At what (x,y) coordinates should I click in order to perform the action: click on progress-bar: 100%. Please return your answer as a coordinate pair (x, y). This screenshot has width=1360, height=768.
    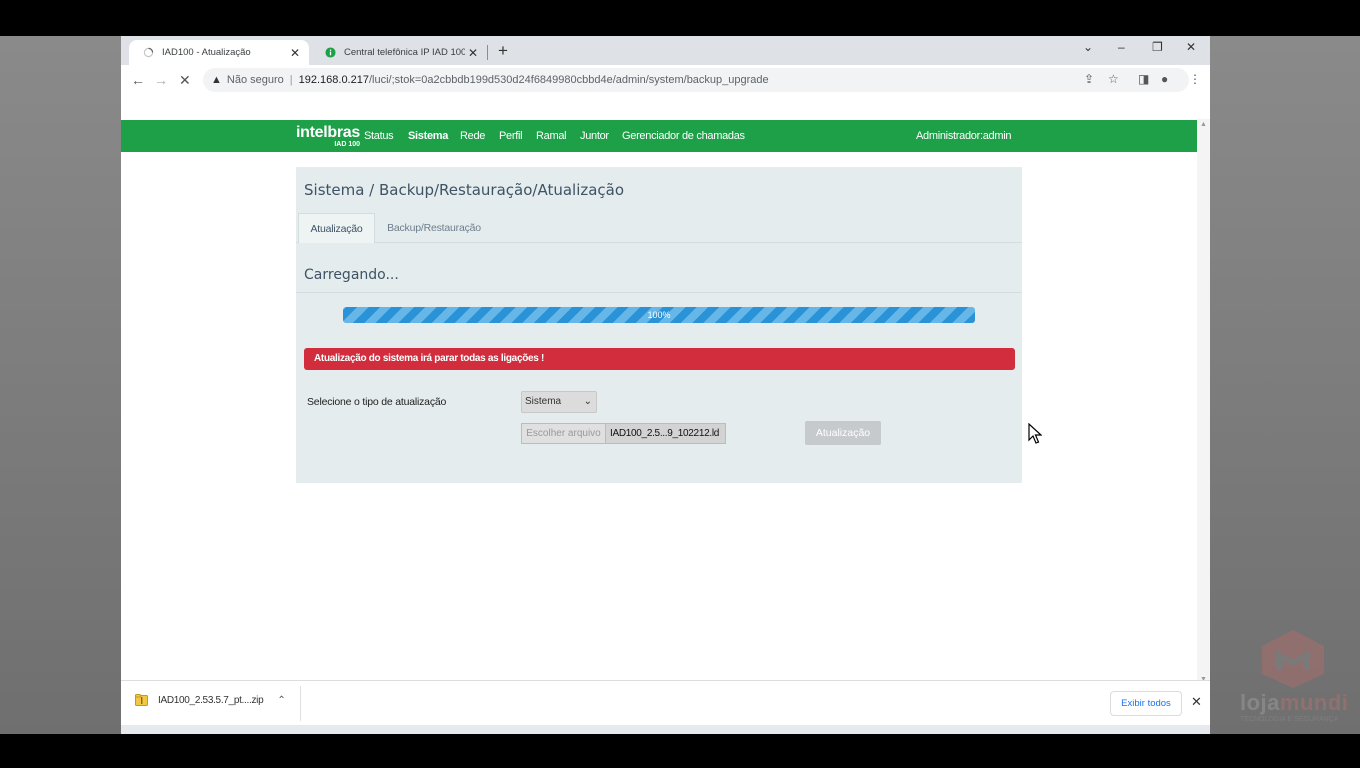
    Looking at the image, I should click on (659, 315).